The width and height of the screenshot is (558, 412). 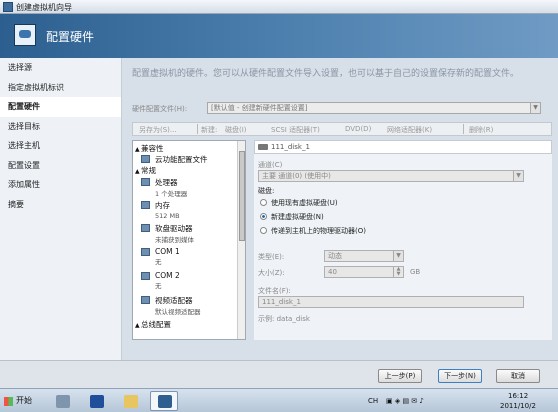 What do you see at coordinates (19, 401) in the screenshot?
I see `start-button: 开始` at bounding box center [19, 401].